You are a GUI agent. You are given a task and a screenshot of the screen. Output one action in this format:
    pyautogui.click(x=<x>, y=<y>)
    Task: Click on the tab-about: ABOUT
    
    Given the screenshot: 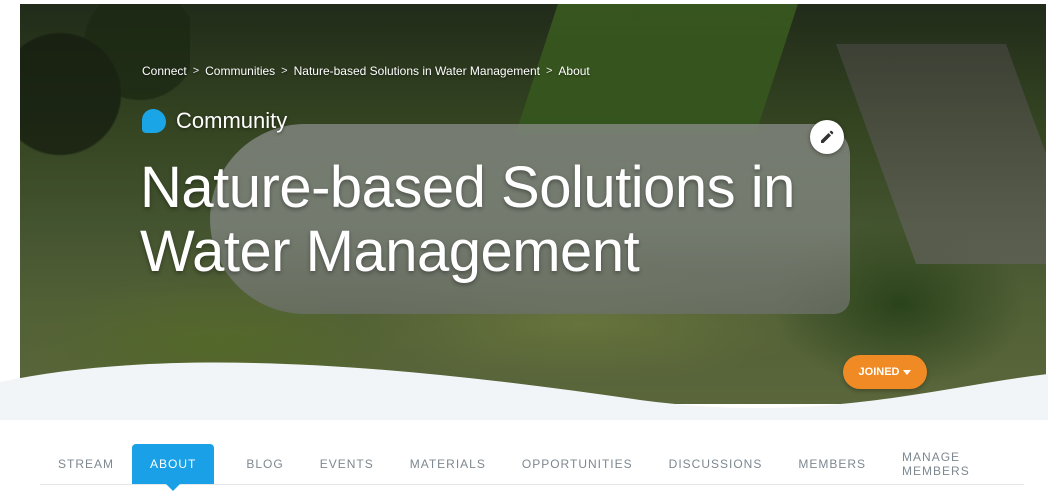 What is the action you would take?
    pyautogui.click(x=173, y=467)
    